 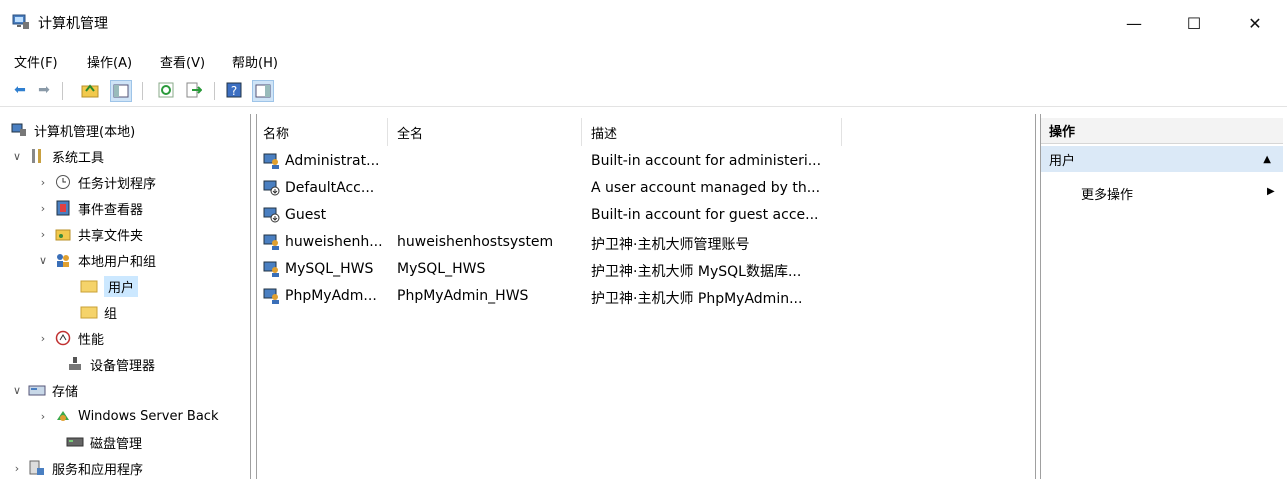 What do you see at coordinates (643, 23) in the screenshot?
I see `title-bar: 计算机管理 — ☐ ✕` at bounding box center [643, 23].